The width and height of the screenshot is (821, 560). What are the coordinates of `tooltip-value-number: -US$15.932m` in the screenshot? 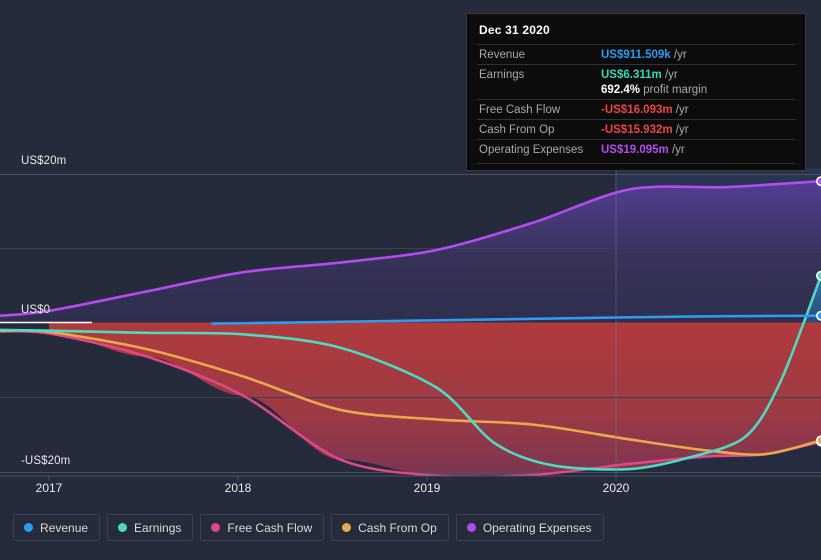 It's located at (637, 130).